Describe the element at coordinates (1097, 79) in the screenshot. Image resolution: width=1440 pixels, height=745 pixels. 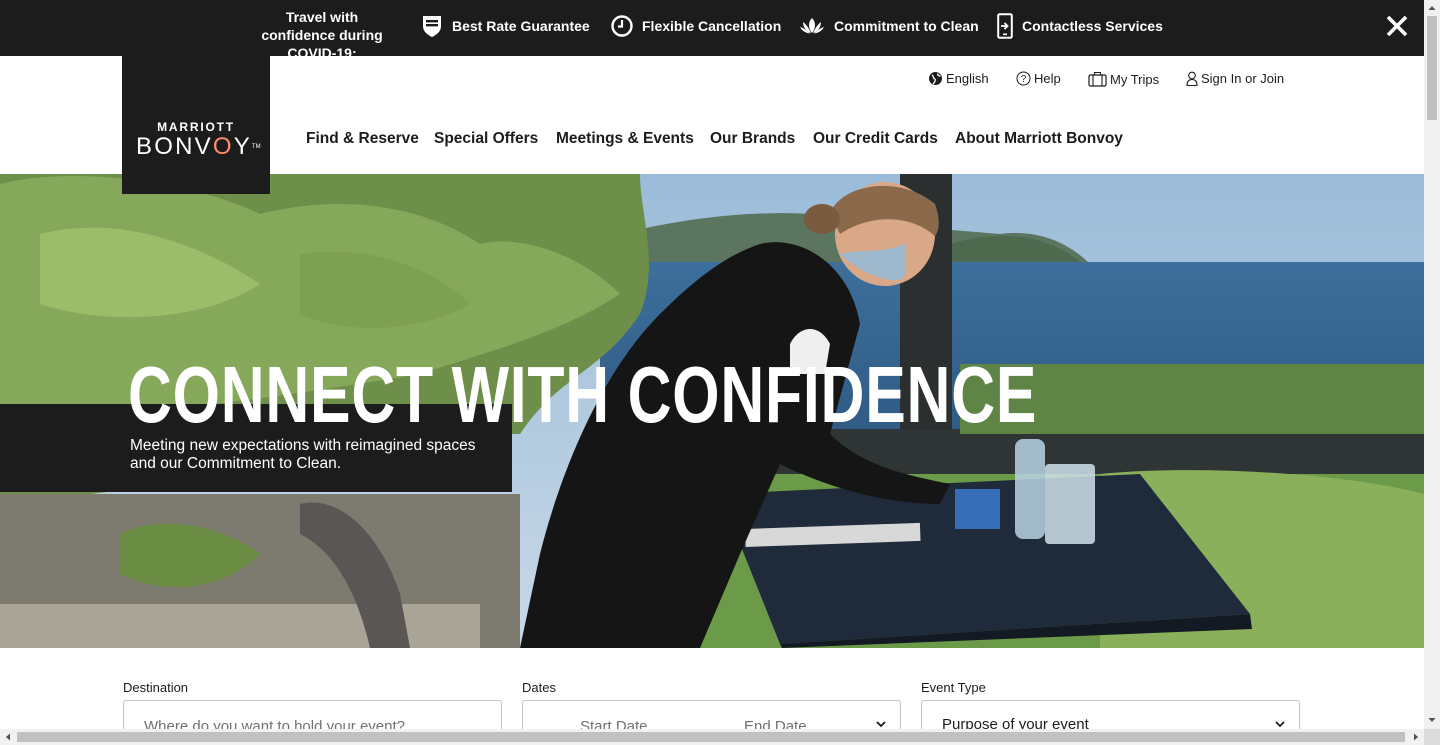
I see `suitcase-icon` at that location.